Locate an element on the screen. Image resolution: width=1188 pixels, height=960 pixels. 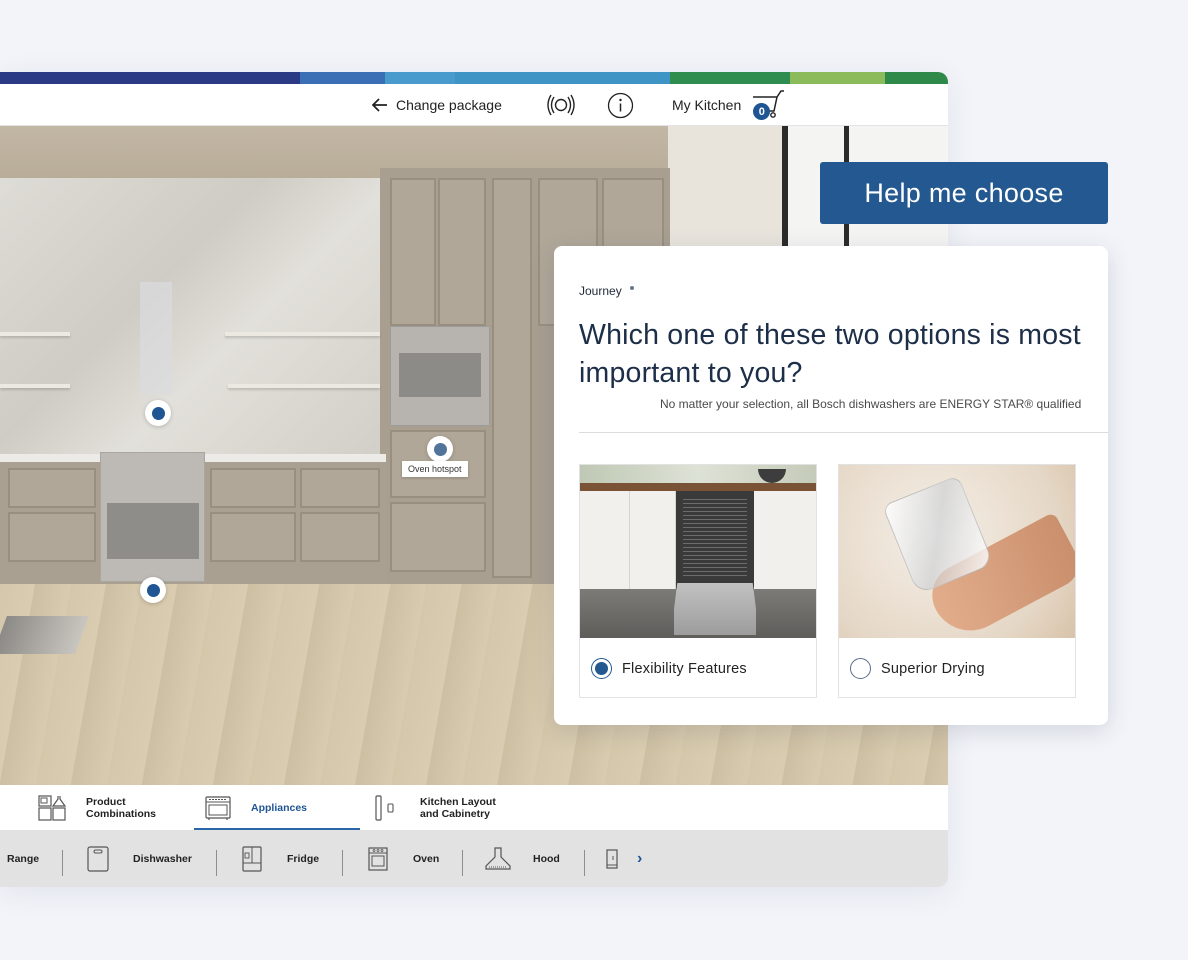
appliance-fridge: Fridge is located at coordinates (280, 858).